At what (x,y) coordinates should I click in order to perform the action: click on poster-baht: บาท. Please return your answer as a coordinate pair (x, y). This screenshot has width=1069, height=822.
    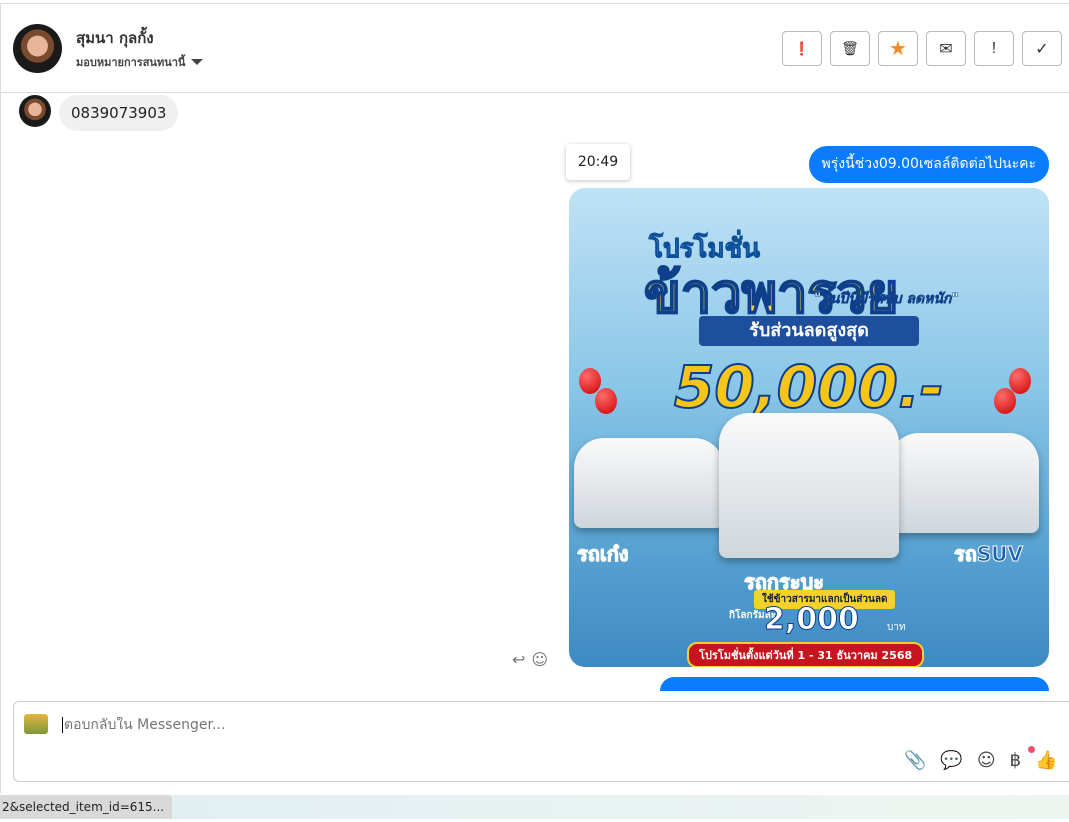
    Looking at the image, I should click on (896, 627).